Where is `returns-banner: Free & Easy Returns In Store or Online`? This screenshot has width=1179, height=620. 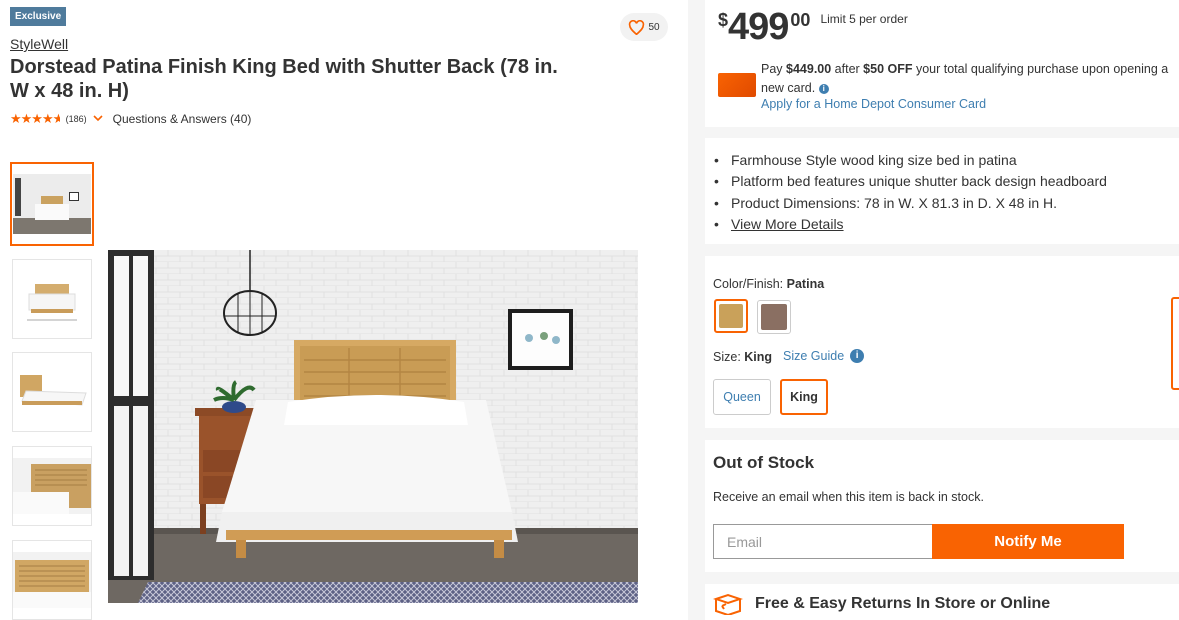 returns-banner: Free & Easy Returns In Store or Online is located at coordinates (881, 604).